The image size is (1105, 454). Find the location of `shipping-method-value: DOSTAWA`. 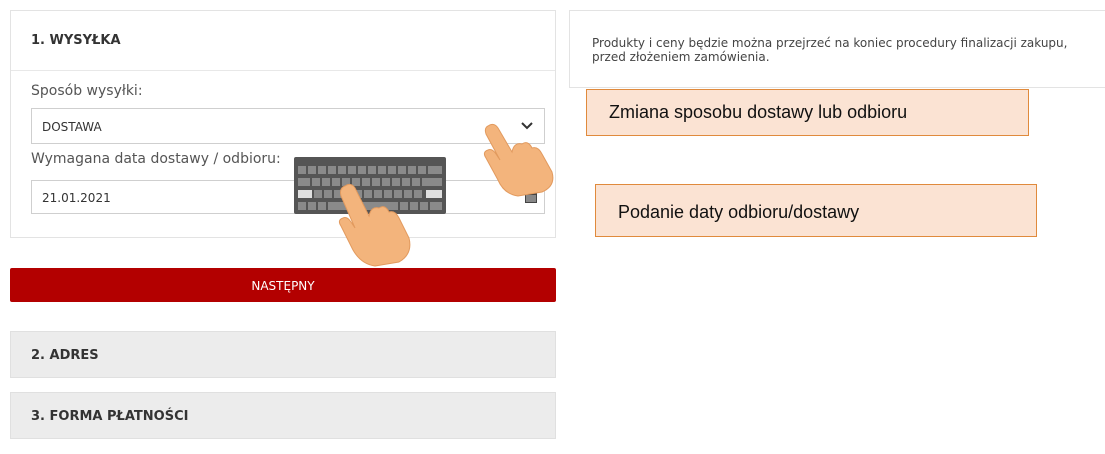

shipping-method-value: DOSTAWA is located at coordinates (72, 127).